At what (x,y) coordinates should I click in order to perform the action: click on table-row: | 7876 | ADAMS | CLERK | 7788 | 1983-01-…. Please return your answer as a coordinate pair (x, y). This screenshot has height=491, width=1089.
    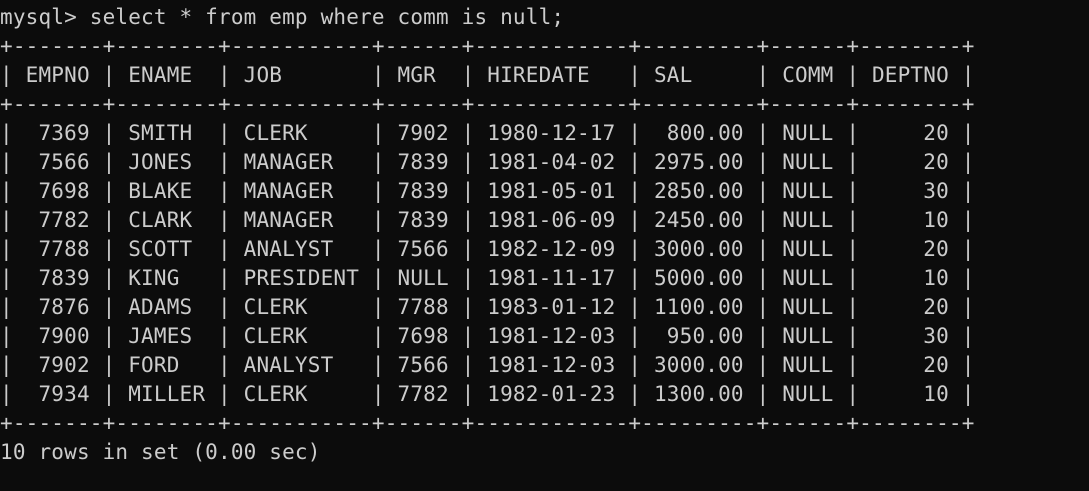
    Looking at the image, I should click on (487, 307).